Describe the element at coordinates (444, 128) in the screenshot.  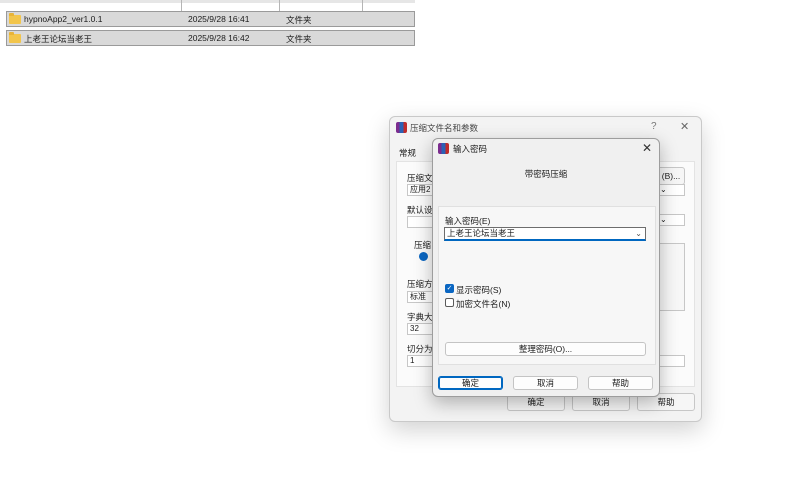
I see `dialog-title: 压缩文件名和参数` at that location.